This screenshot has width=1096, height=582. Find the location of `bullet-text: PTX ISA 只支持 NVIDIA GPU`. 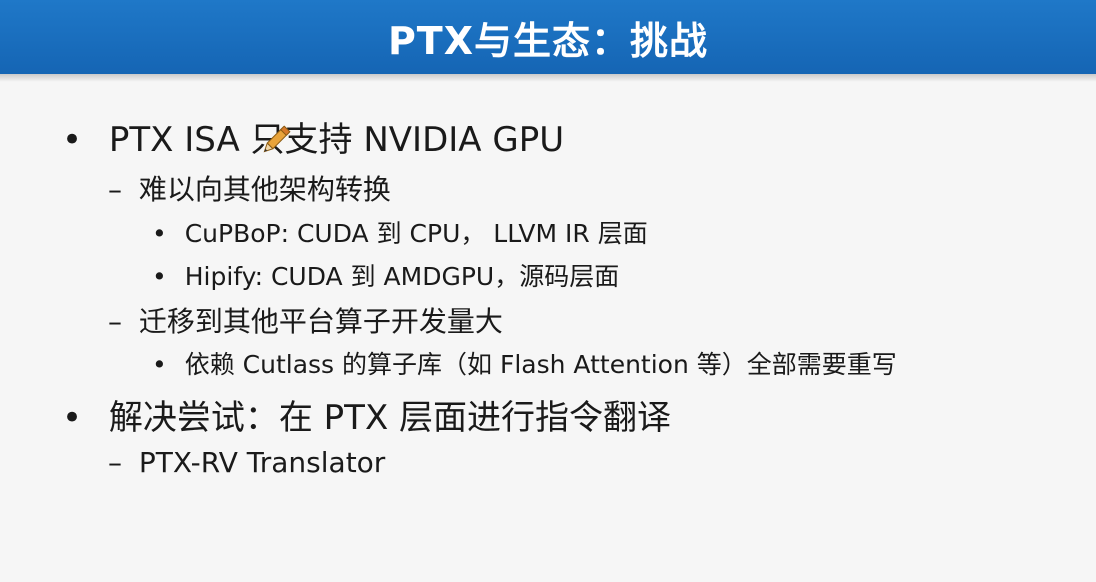

bullet-text: PTX ISA 只支持 NVIDIA GPU is located at coordinates (336, 140).